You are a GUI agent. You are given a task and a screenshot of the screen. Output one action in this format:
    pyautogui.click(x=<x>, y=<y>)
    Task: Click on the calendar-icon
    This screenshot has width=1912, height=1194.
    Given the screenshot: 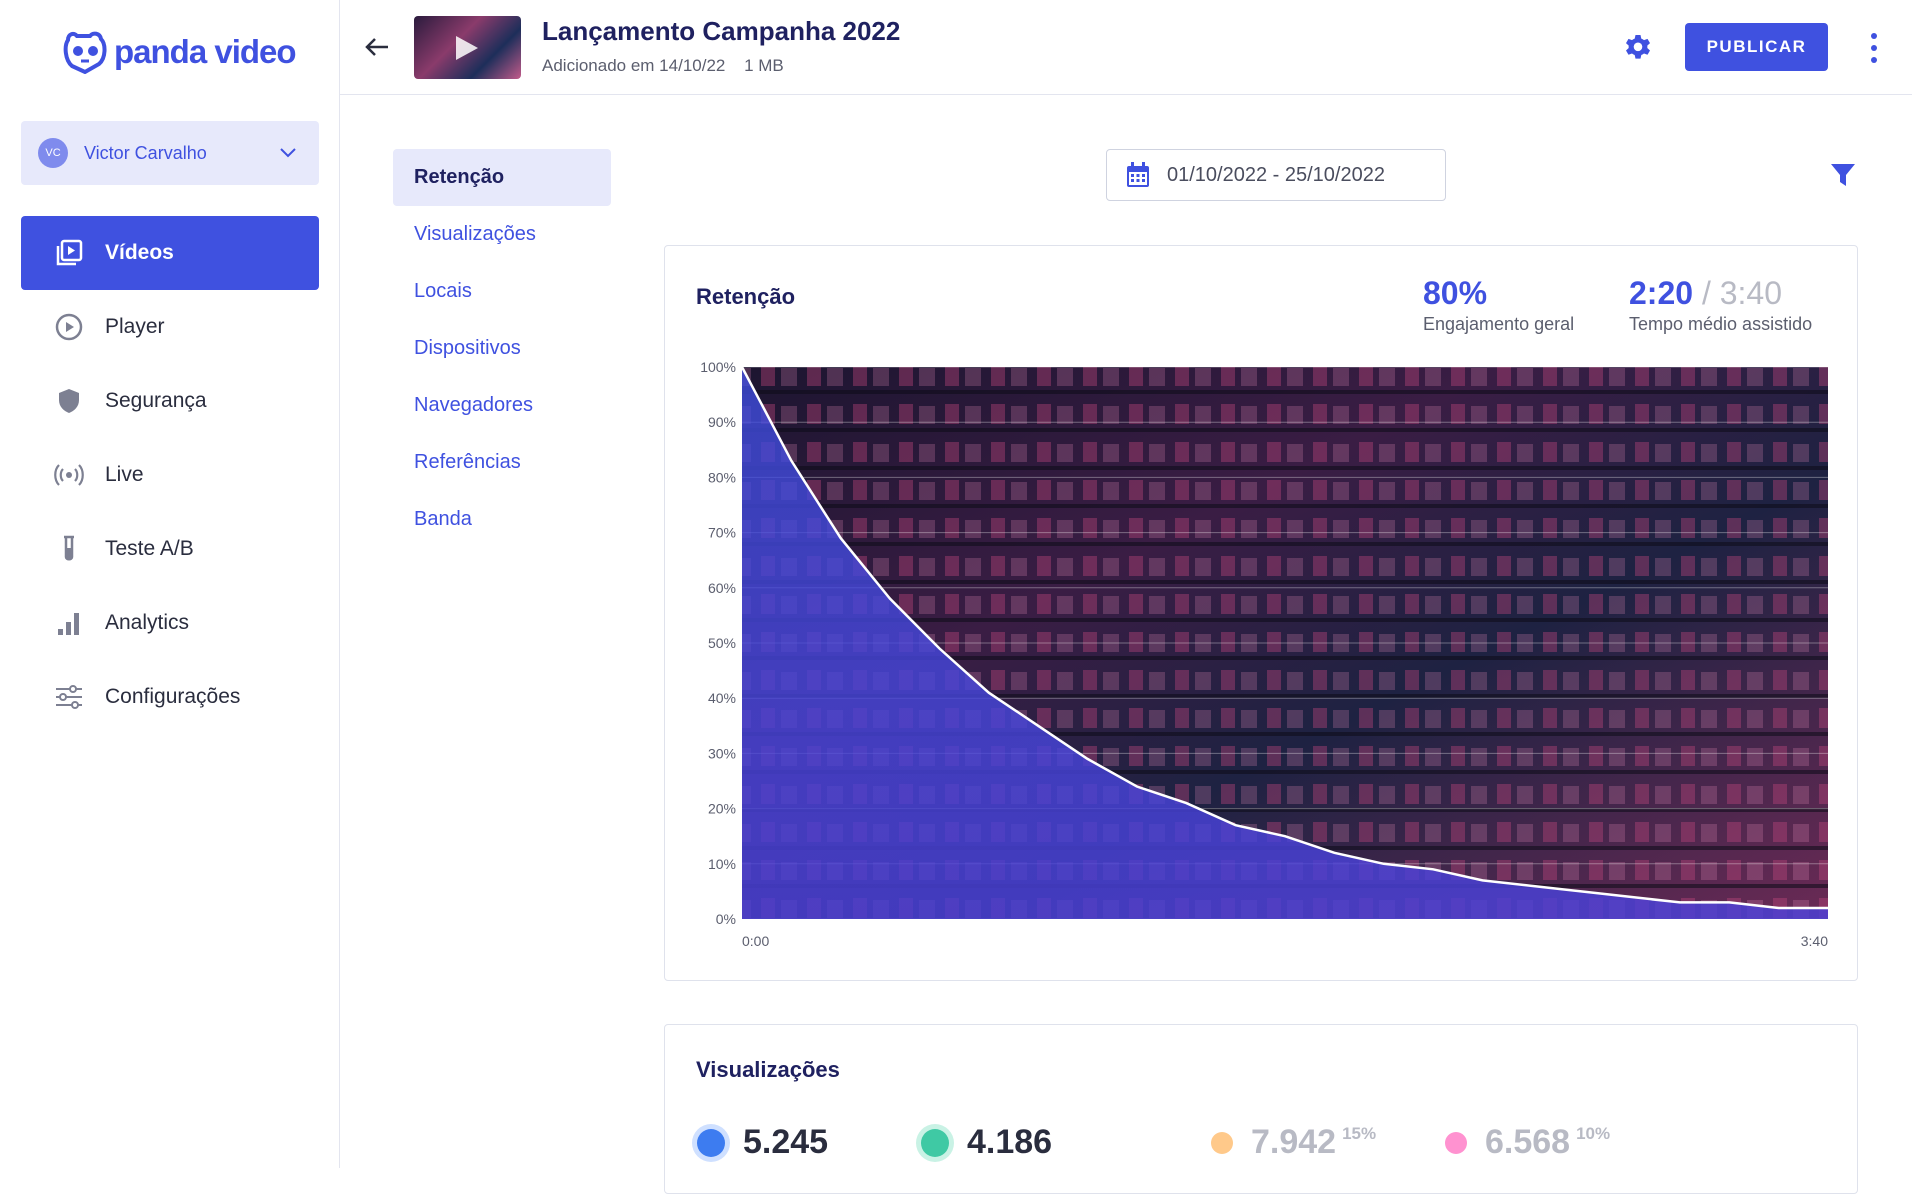 What is the action you would take?
    pyautogui.click(x=1138, y=174)
    